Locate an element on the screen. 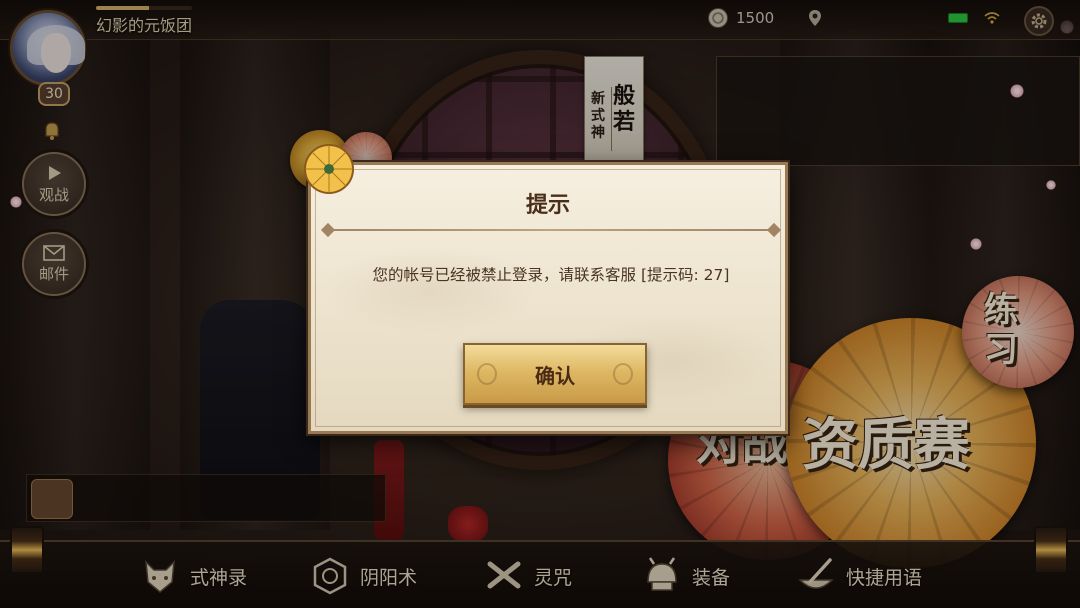 This screenshot has width=1080, height=608. dialog-message: 您的帐号已经被禁止登录，请联系客服 [提示码: 27] is located at coordinates (551, 275).